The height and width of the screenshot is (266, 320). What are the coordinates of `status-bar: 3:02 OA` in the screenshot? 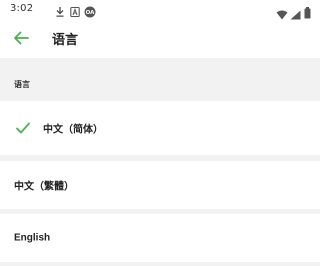 It's located at (160, 10).